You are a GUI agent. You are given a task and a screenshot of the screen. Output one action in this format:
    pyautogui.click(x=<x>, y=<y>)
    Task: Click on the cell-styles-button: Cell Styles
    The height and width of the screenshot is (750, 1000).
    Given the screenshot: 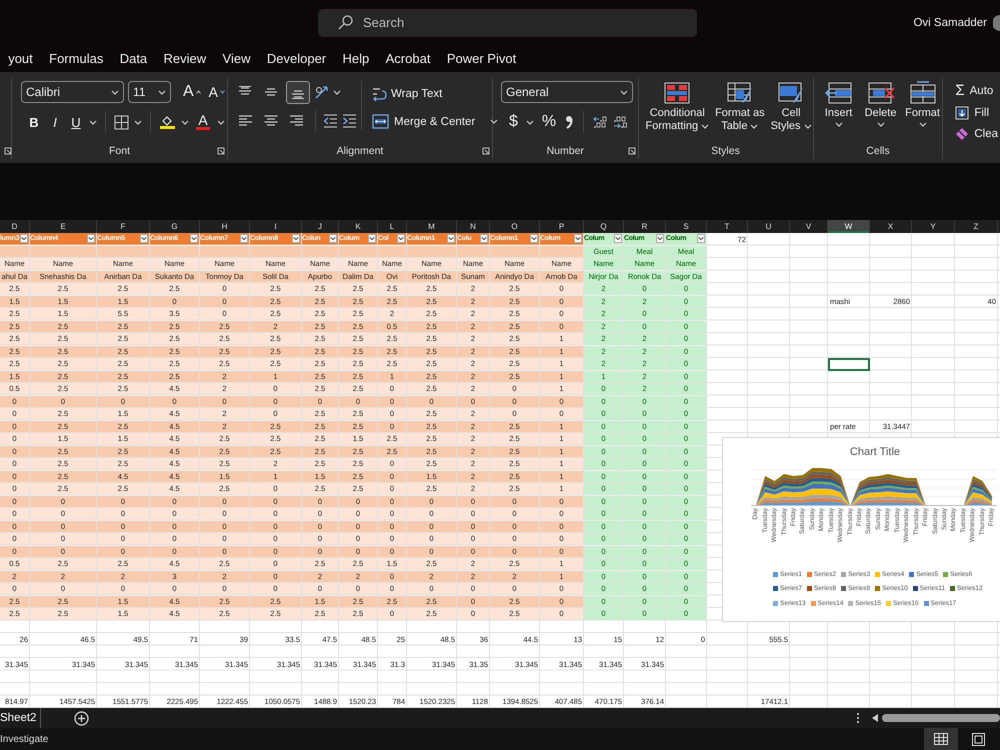 What is the action you would take?
    pyautogui.click(x=791, y=107)
    